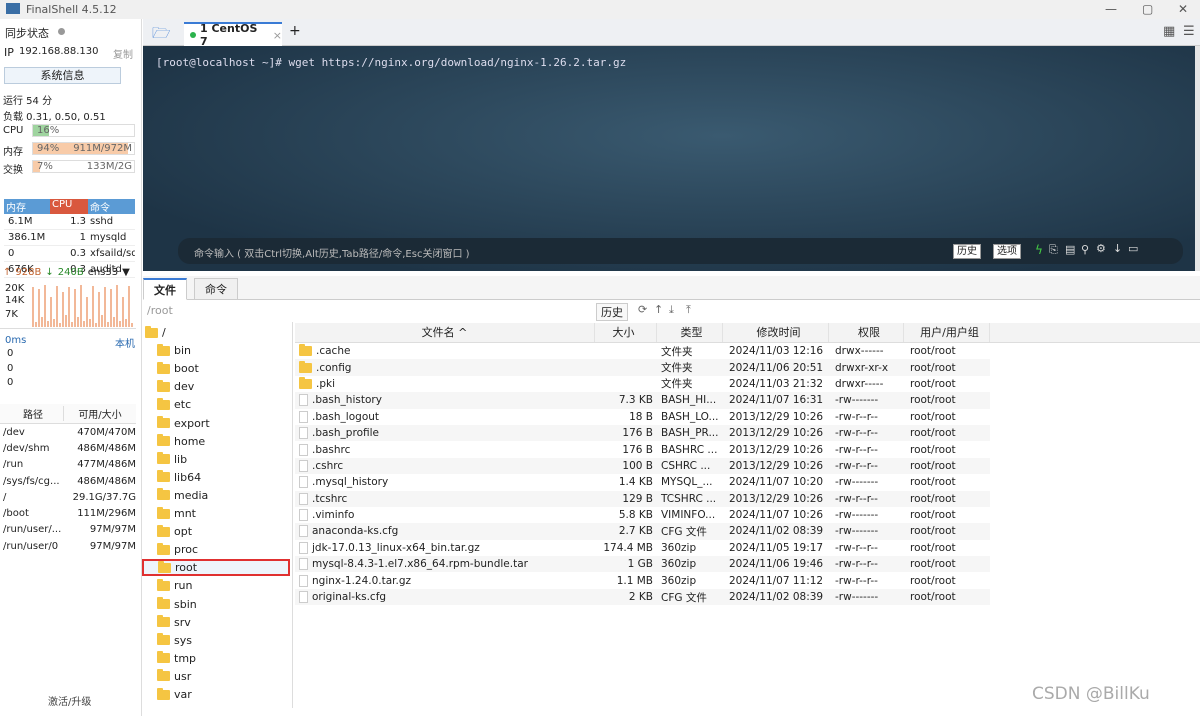  Describe the element at coordinates (125, 342) in the screenshot. I see `ping-host: 本机` at that location.